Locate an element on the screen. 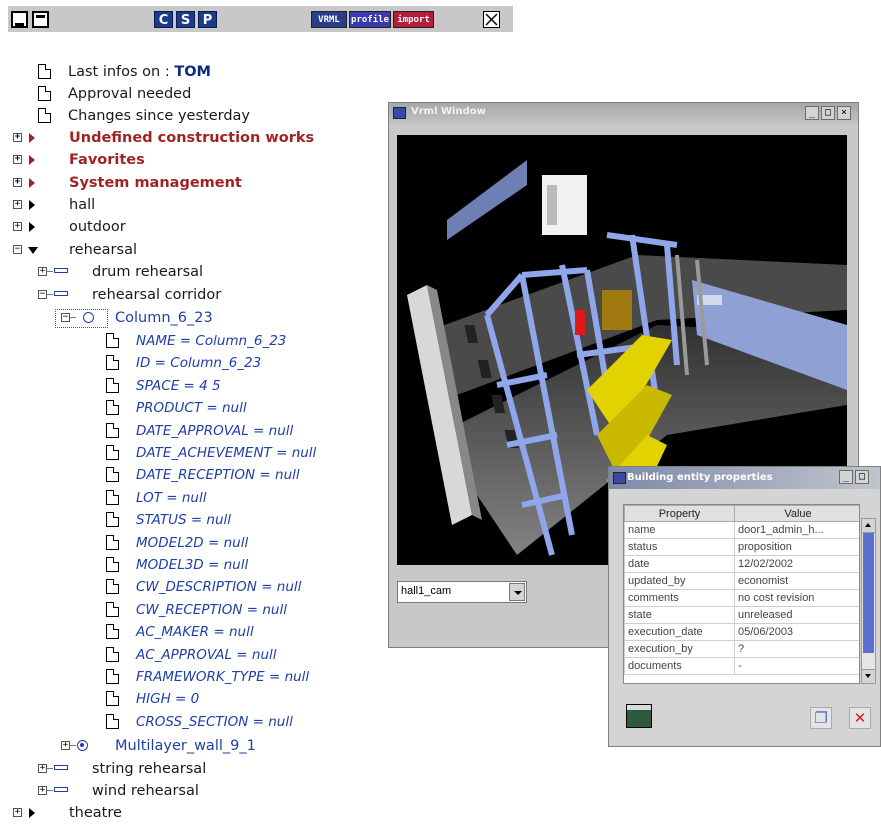 The width and height of the screenshot is (881, 824). tree-item-string-rehearsal: + string rehearsal is located at coordinates (122, 769).